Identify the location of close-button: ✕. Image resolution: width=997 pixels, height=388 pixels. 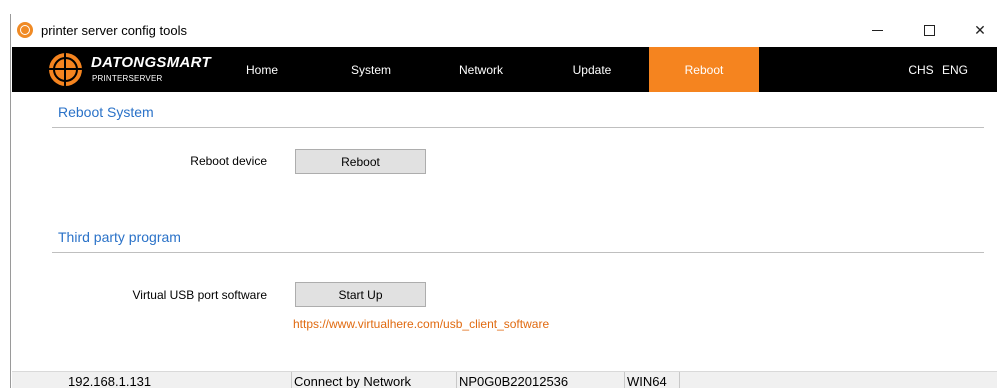
(977, 30).